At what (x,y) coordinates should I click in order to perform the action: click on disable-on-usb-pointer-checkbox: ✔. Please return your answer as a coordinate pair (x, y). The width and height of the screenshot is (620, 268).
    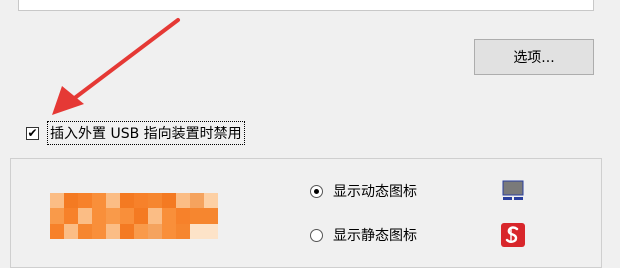
    Looking at the image, I should click on (32, 133).